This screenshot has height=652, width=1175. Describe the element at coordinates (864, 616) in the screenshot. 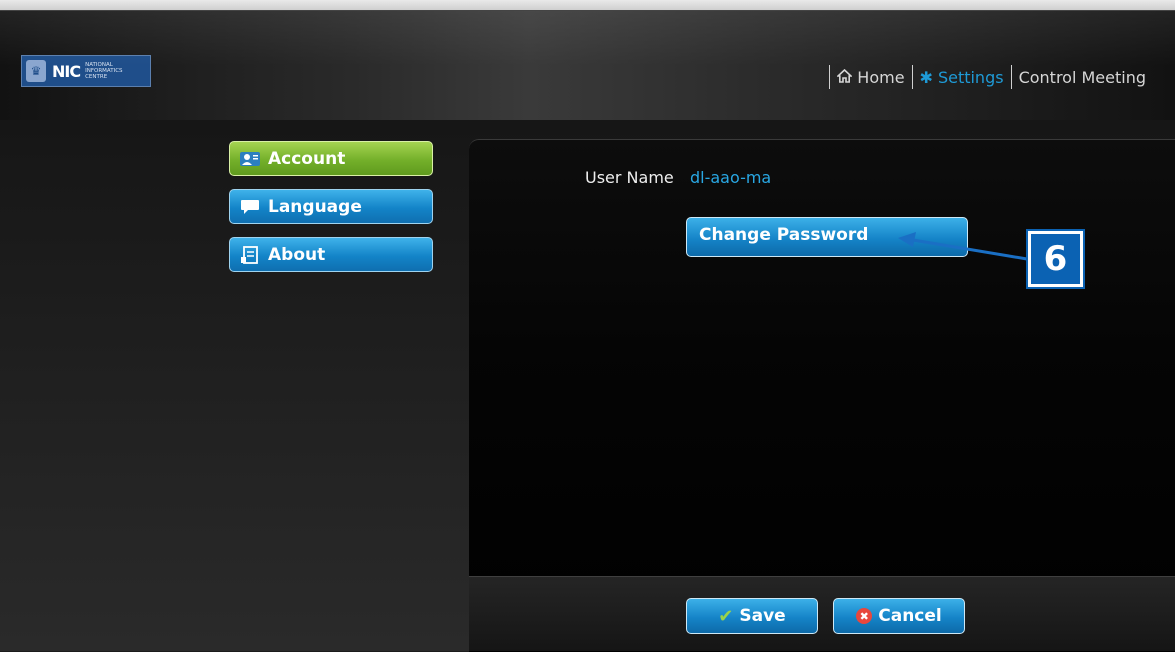

I see `cancel-x-icon: ✖` at that location.